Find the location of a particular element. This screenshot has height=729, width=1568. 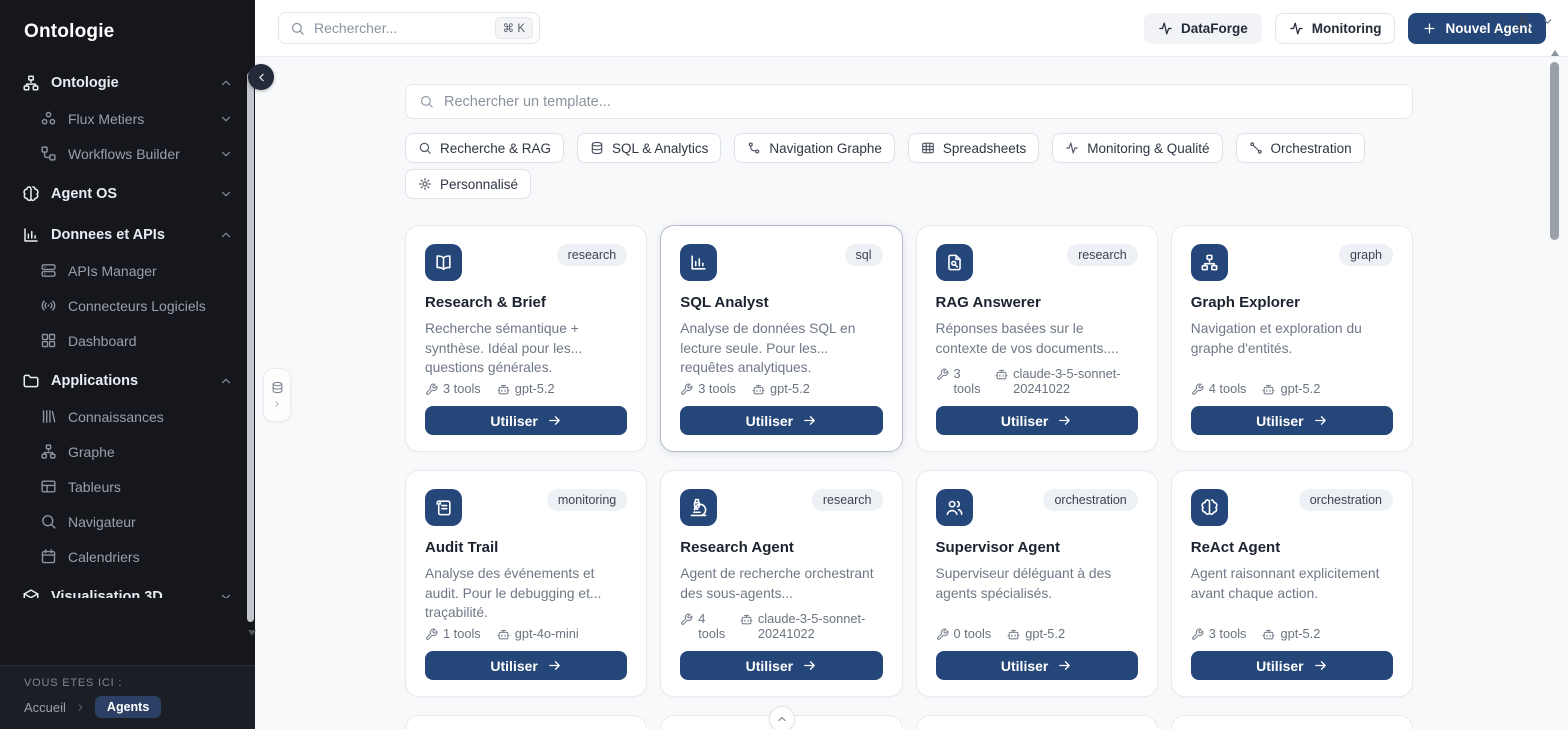

tools-count: 0 tools is located at coordinates (972, 633).